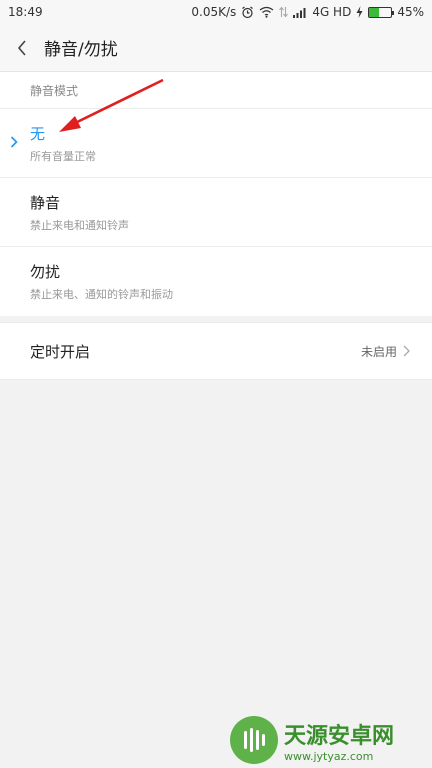  Describe the element at coordinates (216, 48) in the screenshot. I see `header-bar: 静音/勿扰` at that location.